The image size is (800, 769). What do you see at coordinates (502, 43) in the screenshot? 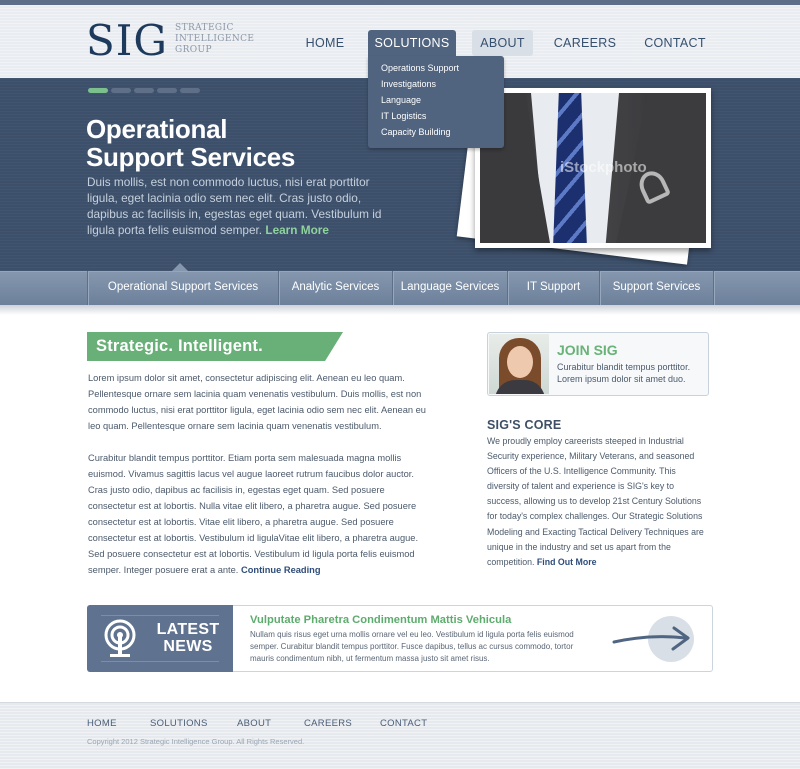
I see `nav-about: ABOUT` at bounding box center [502, 43].